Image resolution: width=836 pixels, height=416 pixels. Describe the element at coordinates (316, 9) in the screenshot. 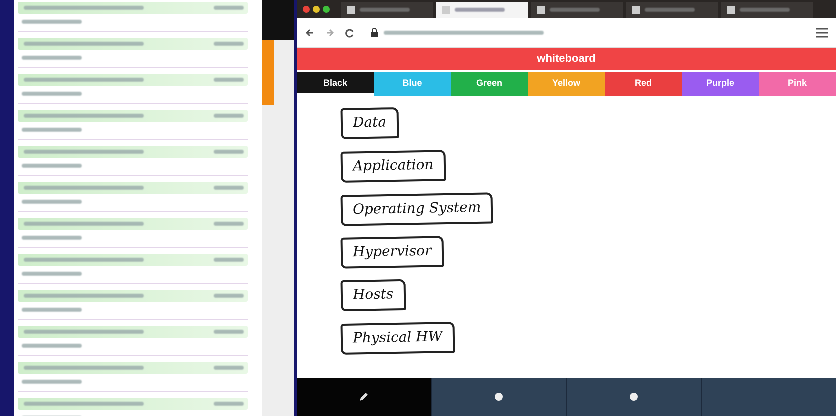

I see `minimize-icon` at that location.